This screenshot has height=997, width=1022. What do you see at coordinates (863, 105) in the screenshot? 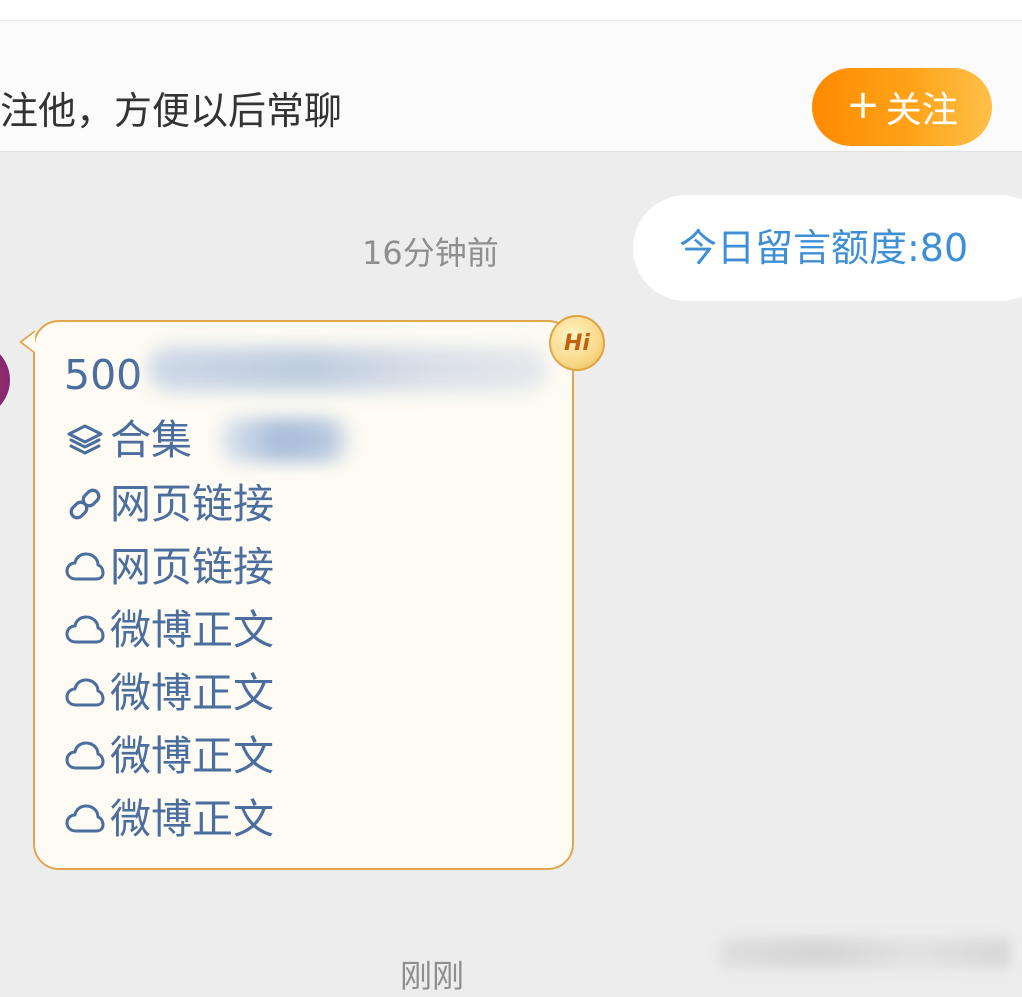
I see `plus-icon: +` at bounding box center [863, 105].